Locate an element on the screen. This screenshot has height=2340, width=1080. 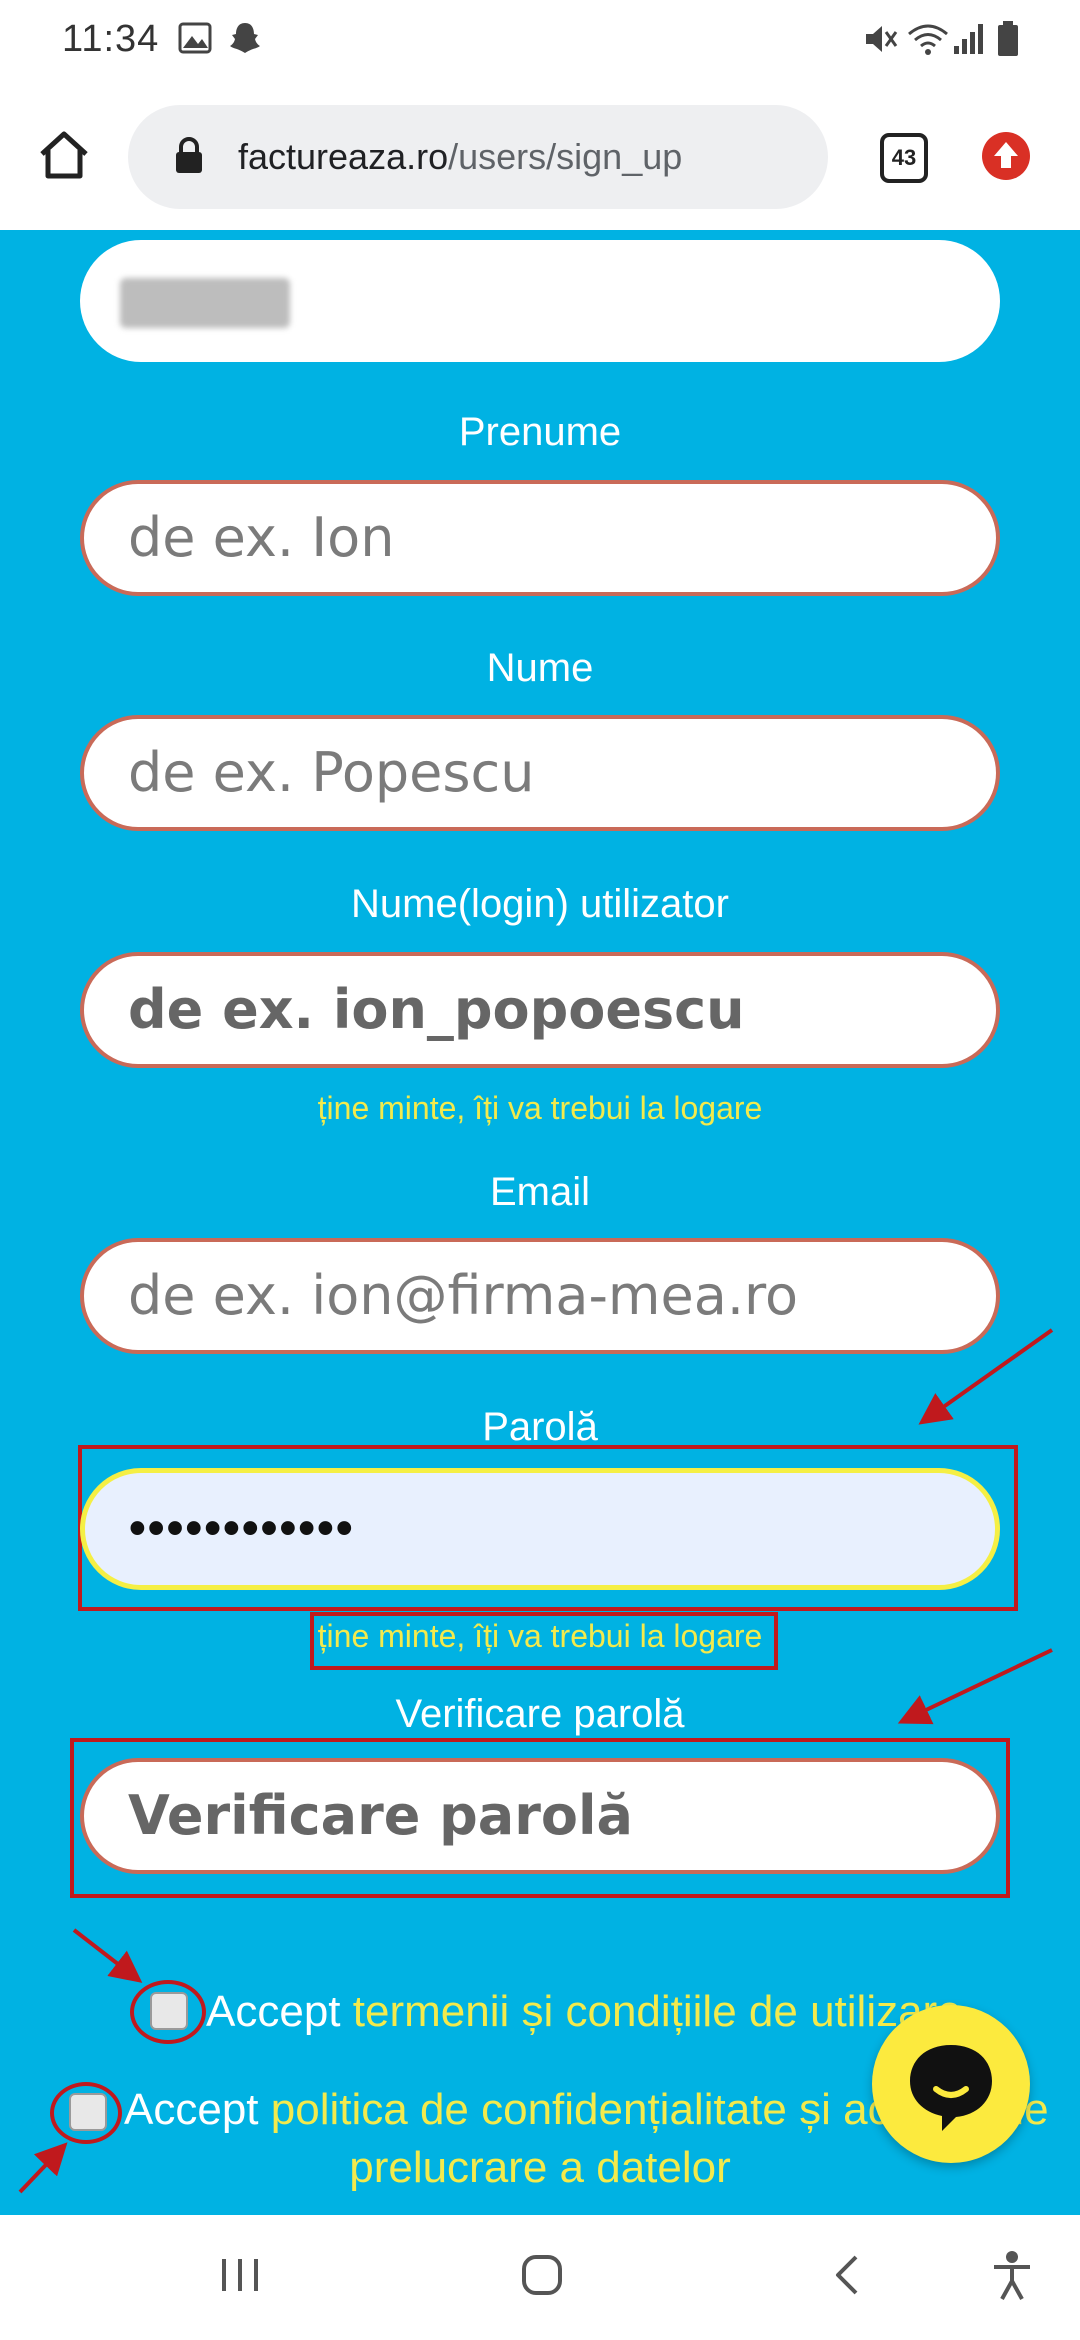
terms-checkbox is located at coordinates (169, 2011).